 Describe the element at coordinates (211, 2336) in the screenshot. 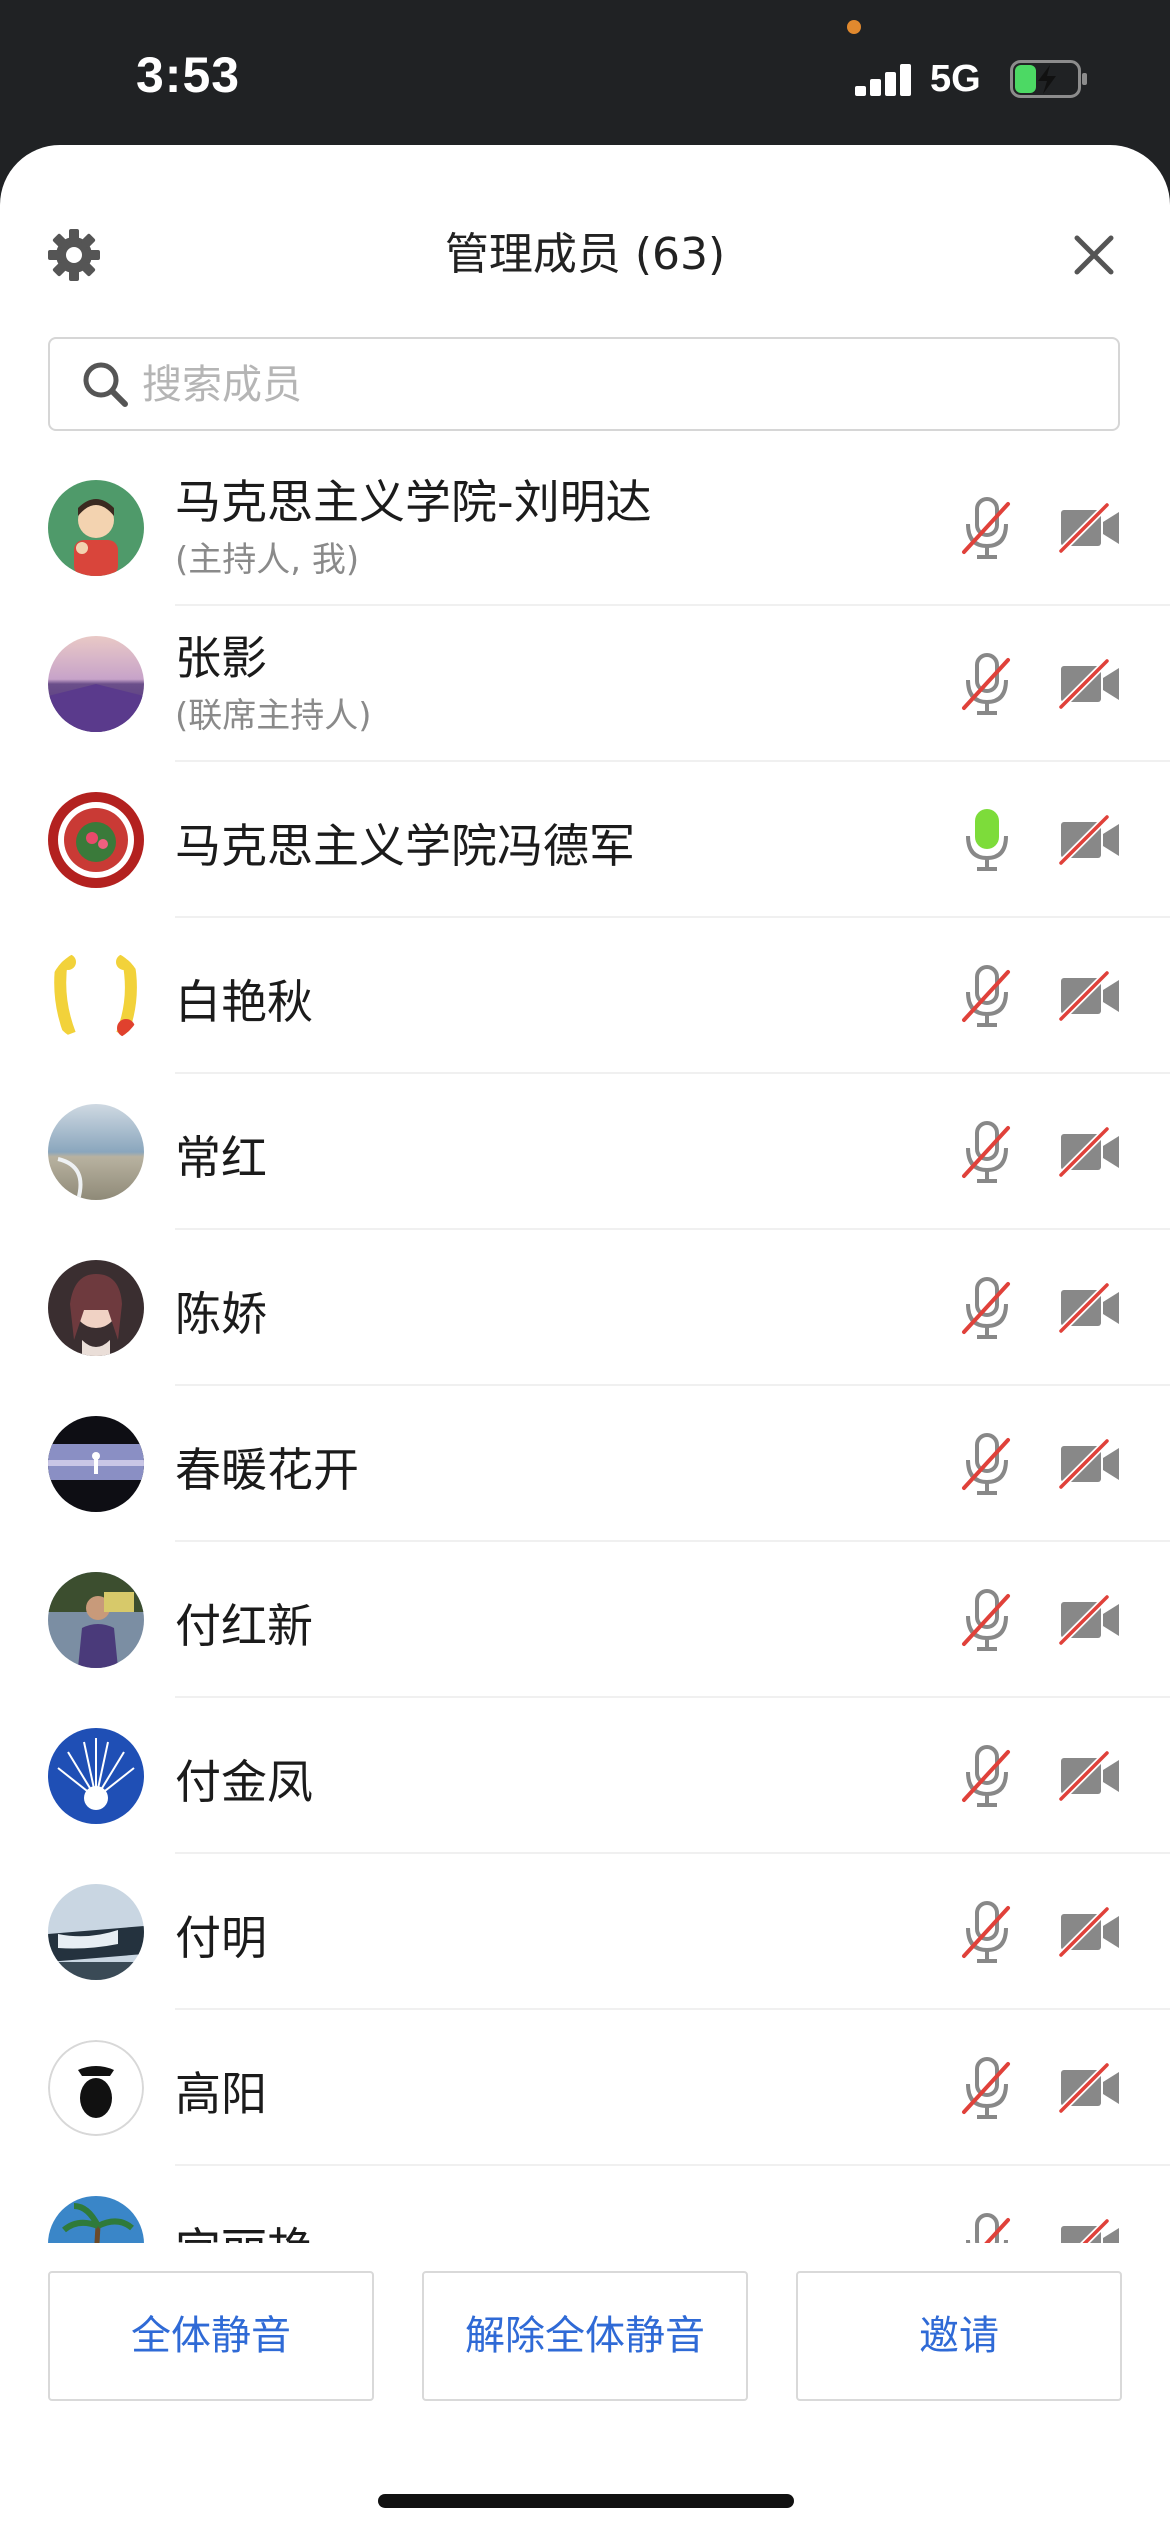

I see `mute-all-button: 全体静音` at that location.